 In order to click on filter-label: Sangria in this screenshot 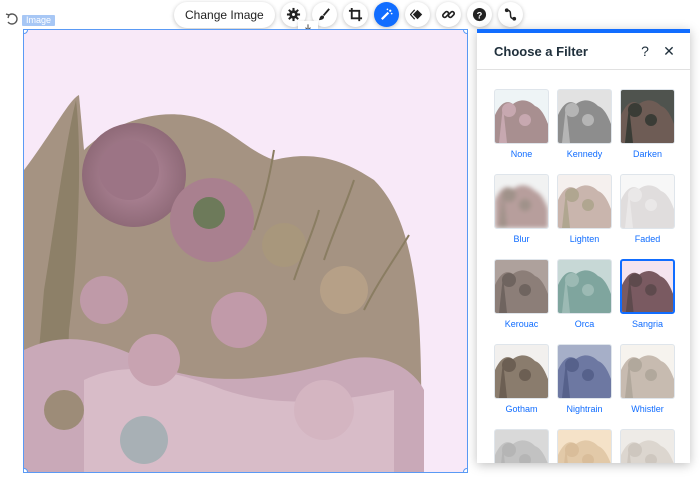, I will do `click(647, 324)`.